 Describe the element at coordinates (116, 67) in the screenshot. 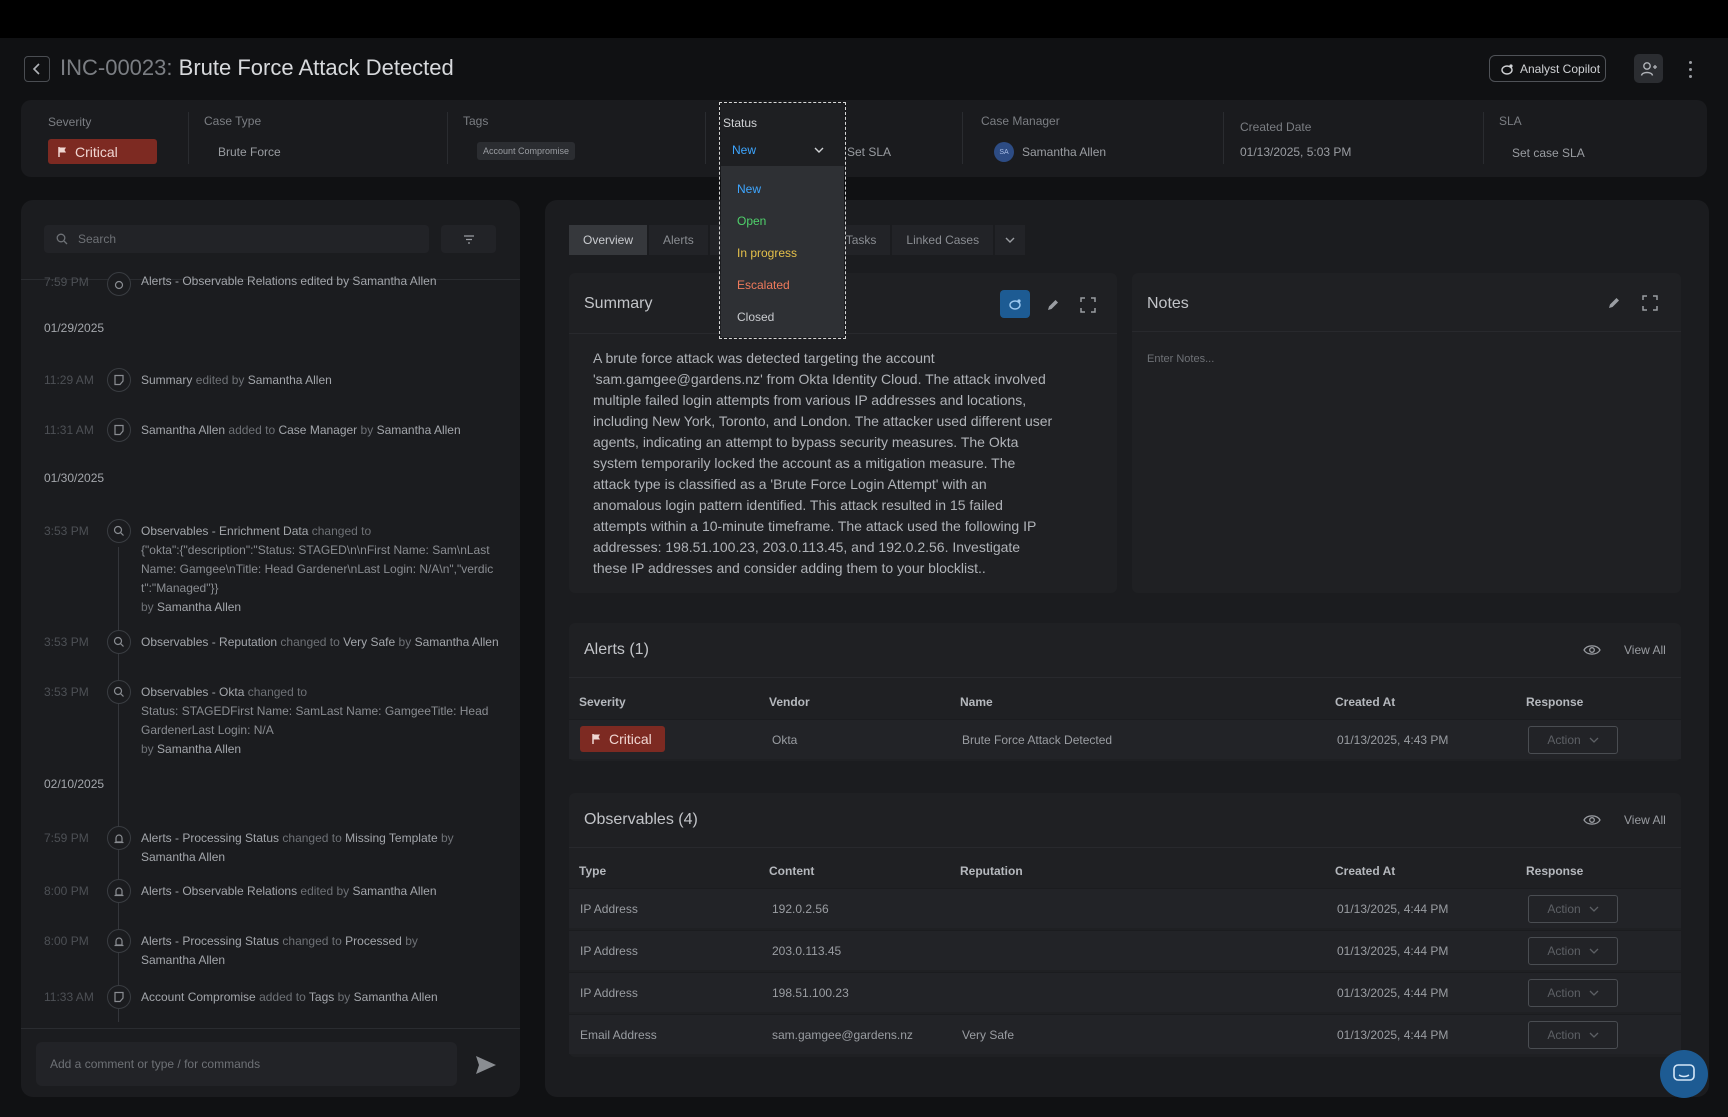

I see `incident-id: INC-00023:` at that location.